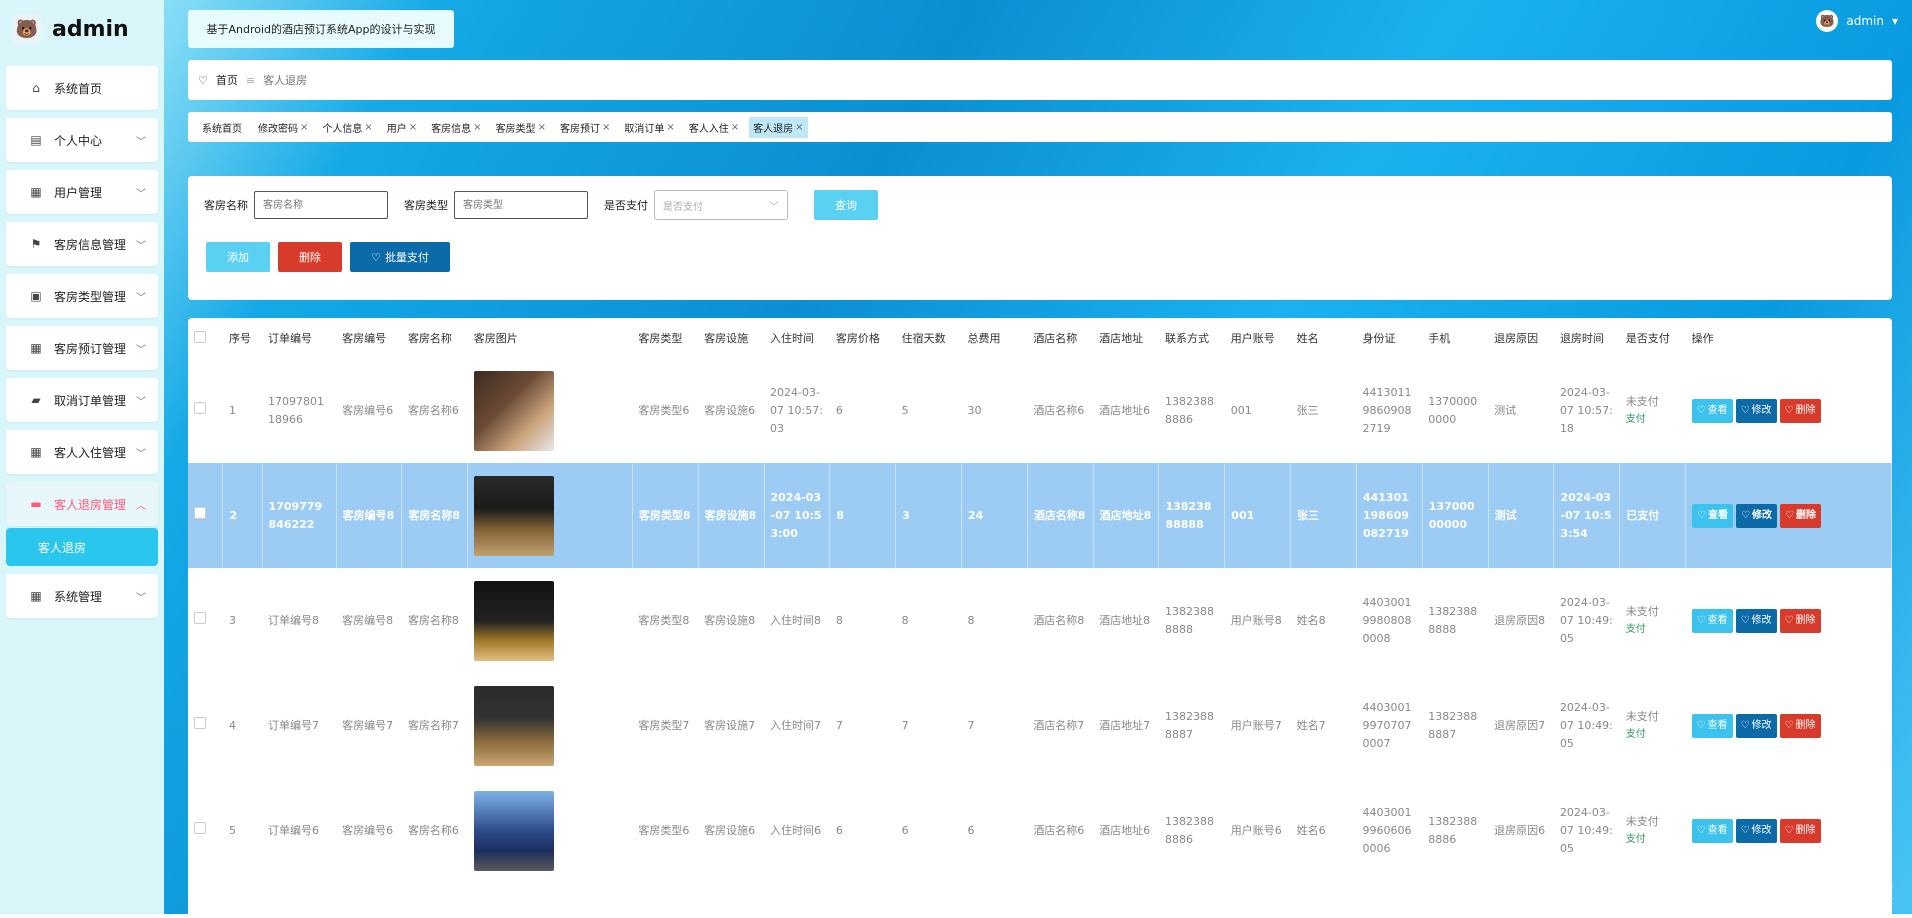  What do you see at coordinates (400, 257) in the screenshot?
I see `batch-pay-button: ♡ 批量支付` at bounding box center [400, 257].